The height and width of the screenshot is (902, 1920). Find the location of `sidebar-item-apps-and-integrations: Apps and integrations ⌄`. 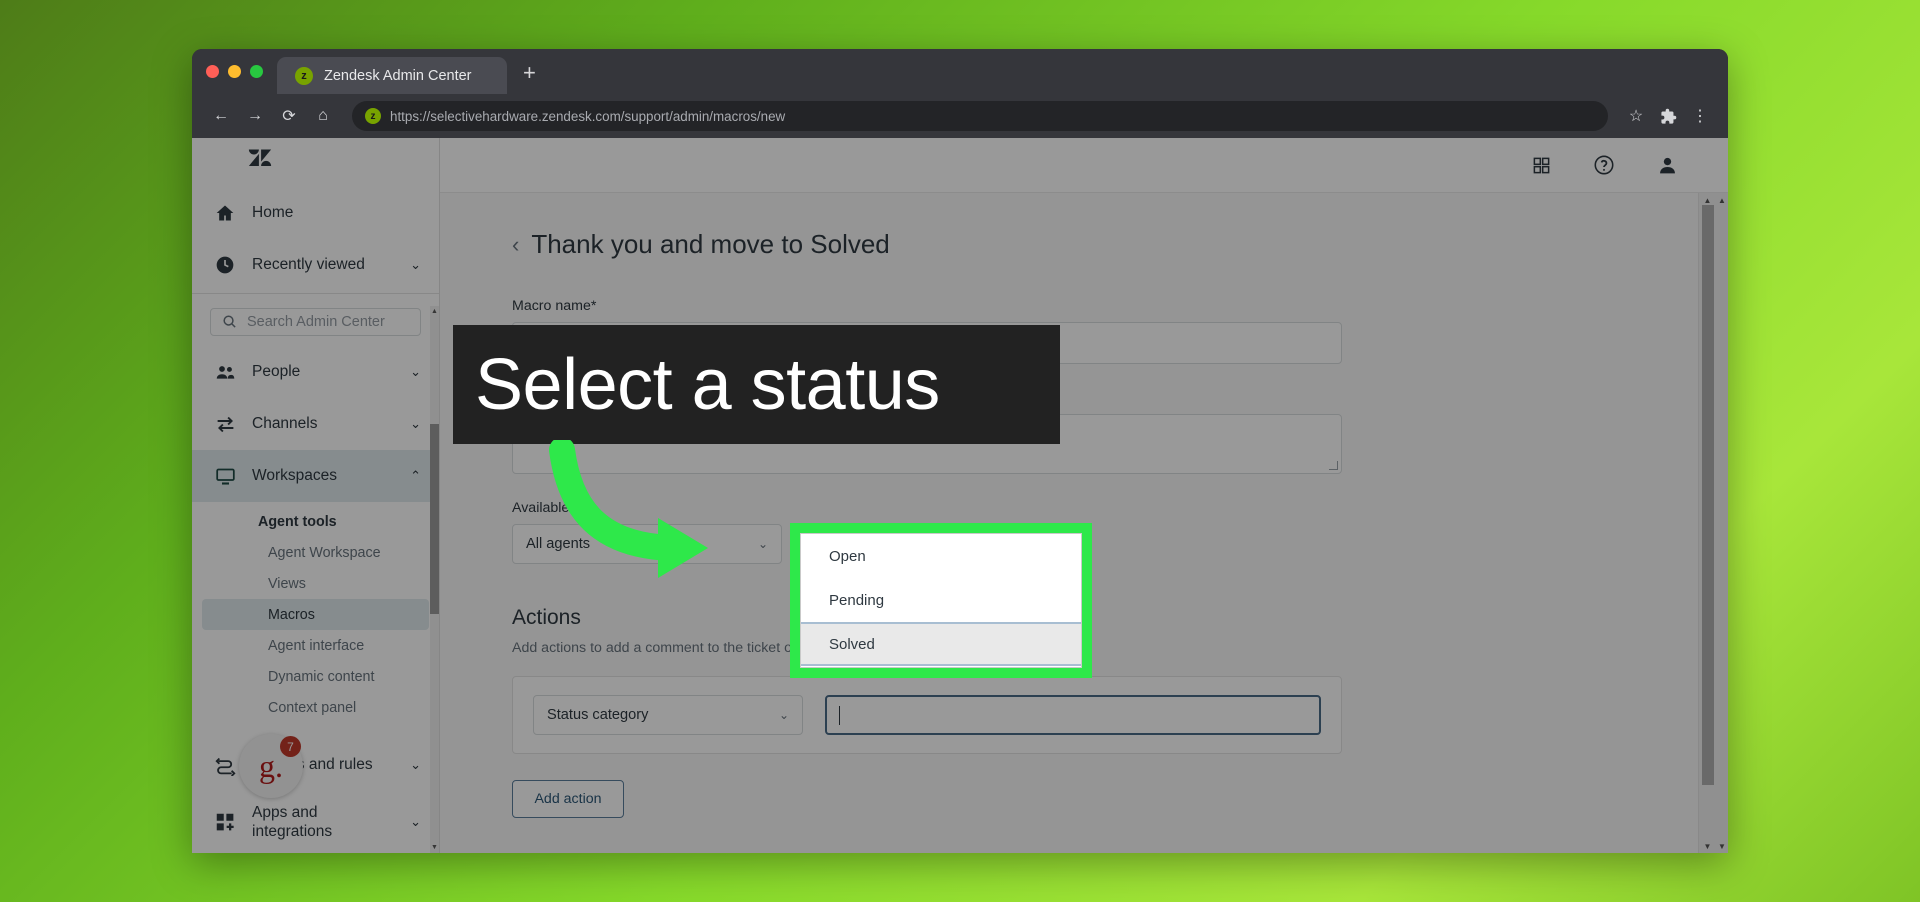

sidebar-item-apps-and-integrations: Apps and integrations ⌄ is located at coordinates (315, 822).